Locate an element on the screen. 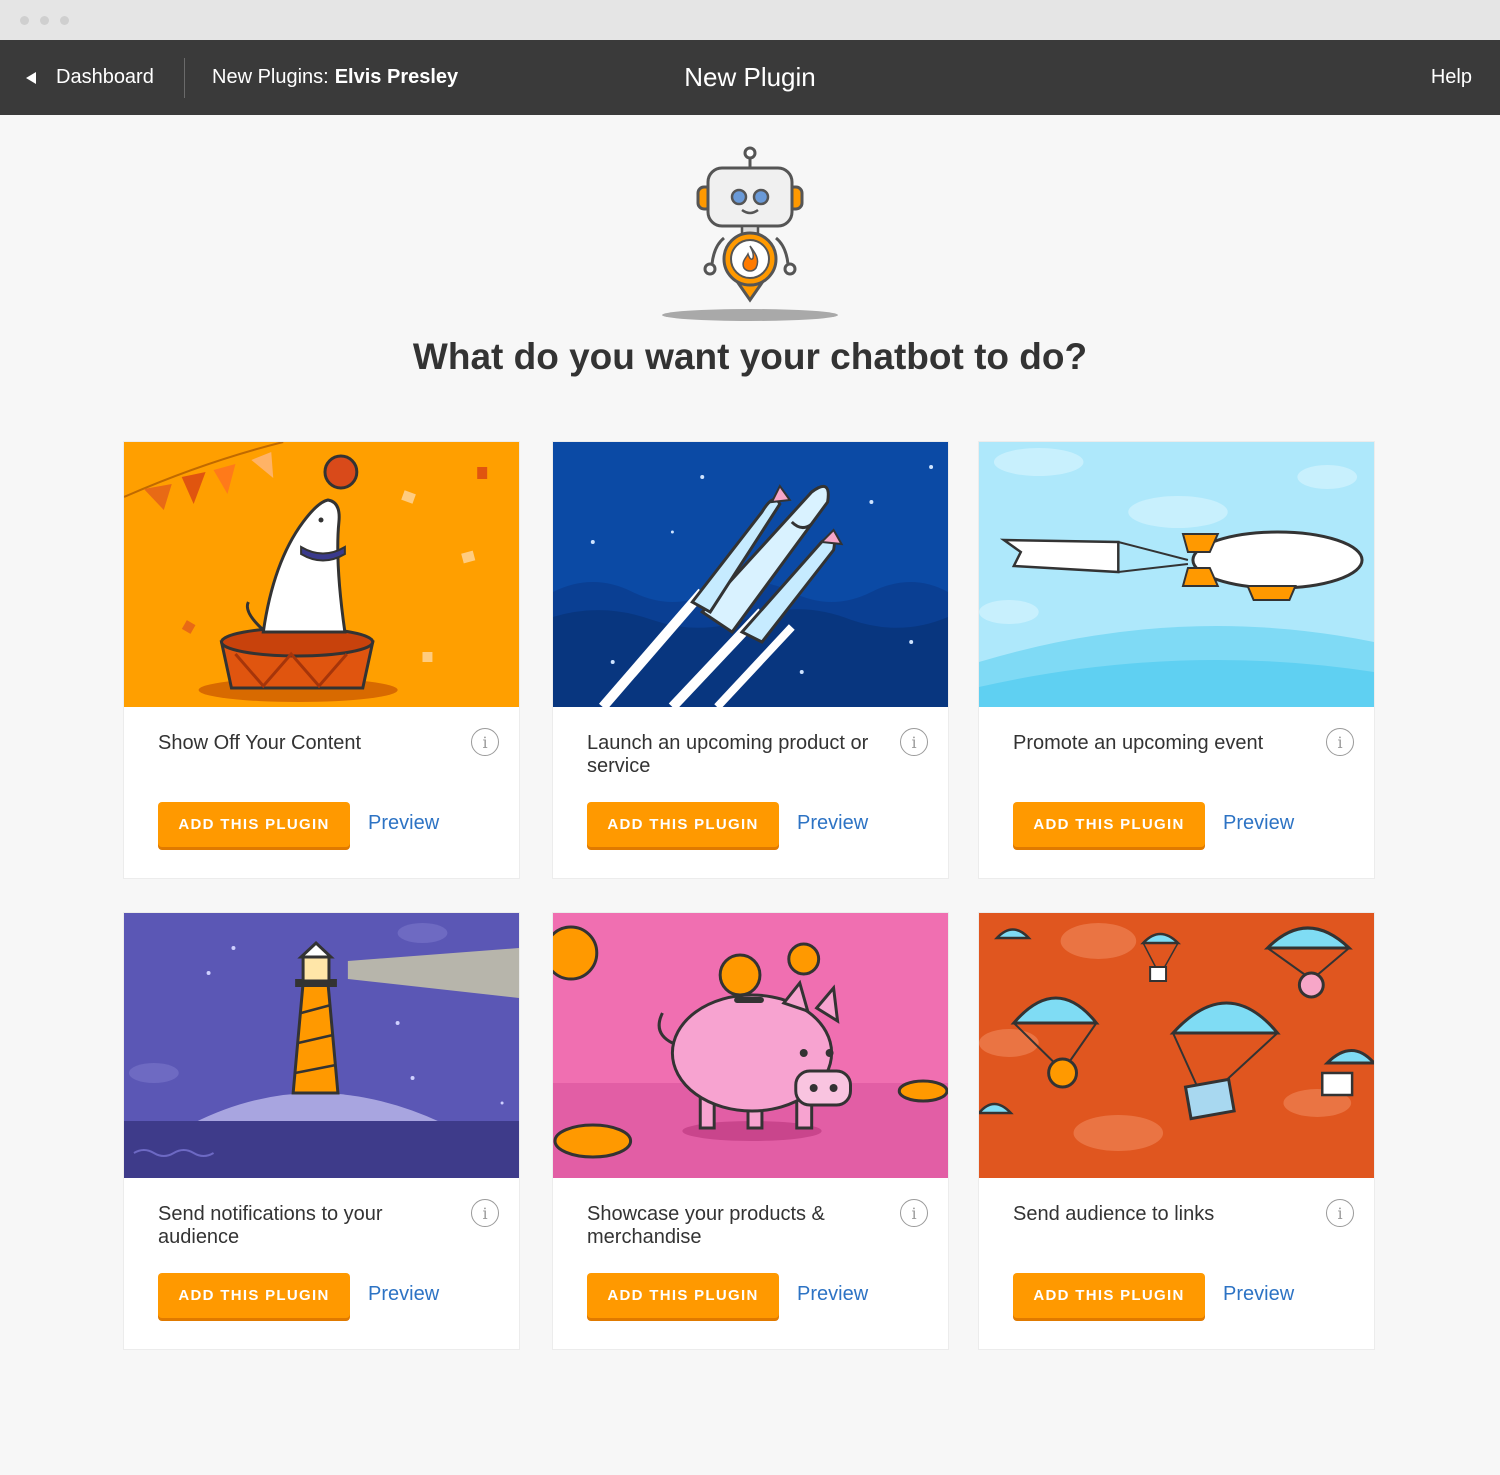  blimp-banner-illustration is located at coordinates (1176, 574).